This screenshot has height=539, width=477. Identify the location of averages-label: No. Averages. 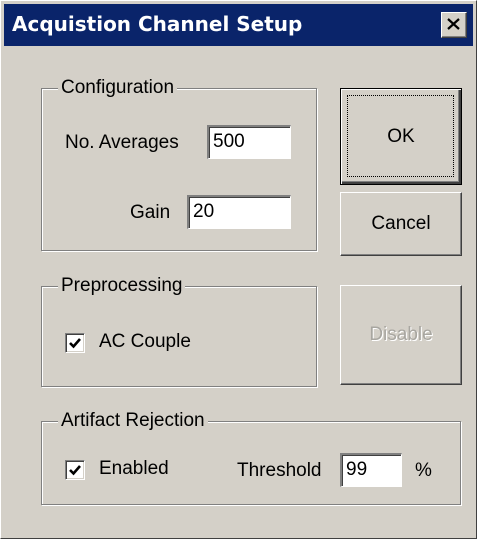
(122, 142).